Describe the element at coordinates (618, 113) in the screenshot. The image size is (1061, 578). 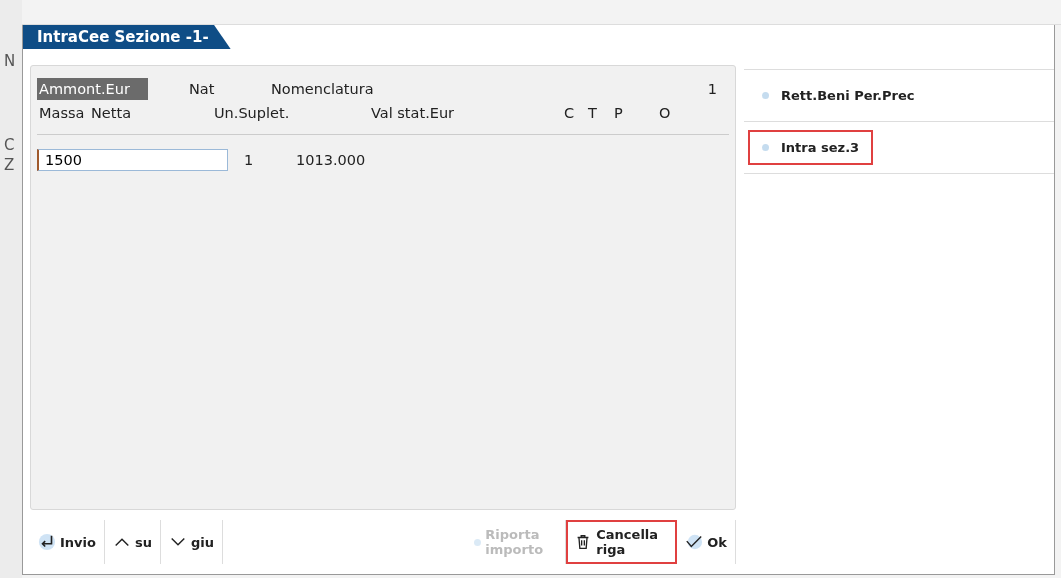
I see `column-header: P` at that location.